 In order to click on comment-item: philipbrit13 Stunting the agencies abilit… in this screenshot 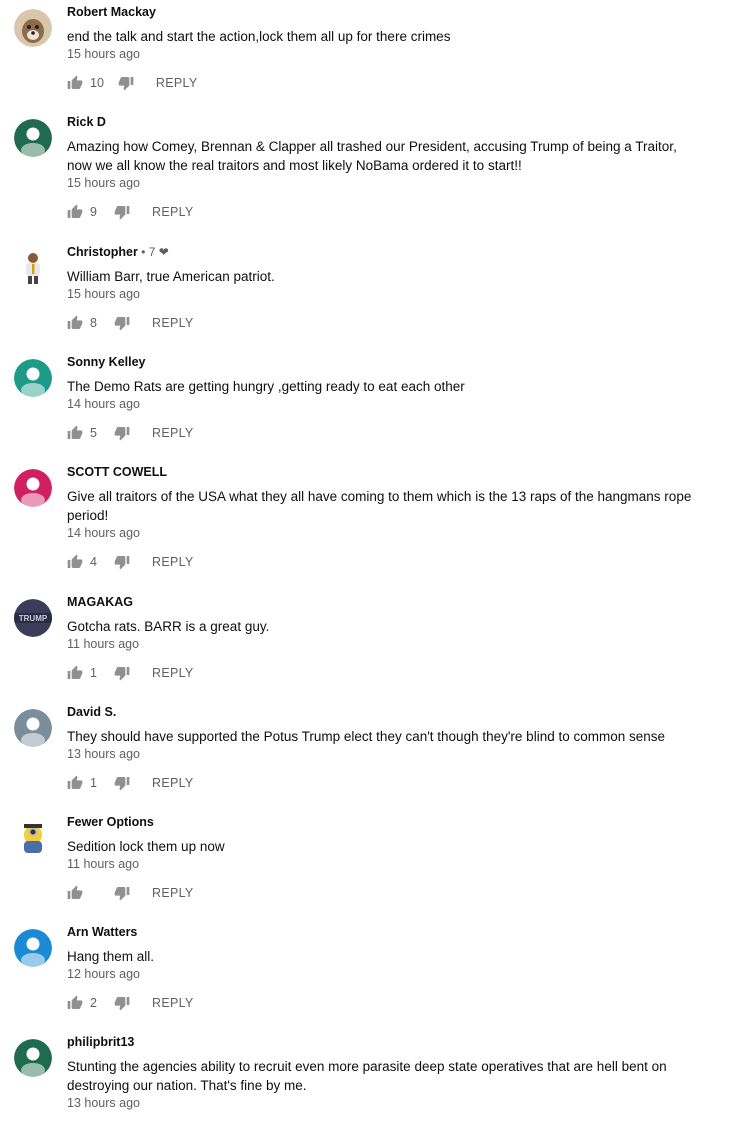, I will do `click(368, 1087)`.